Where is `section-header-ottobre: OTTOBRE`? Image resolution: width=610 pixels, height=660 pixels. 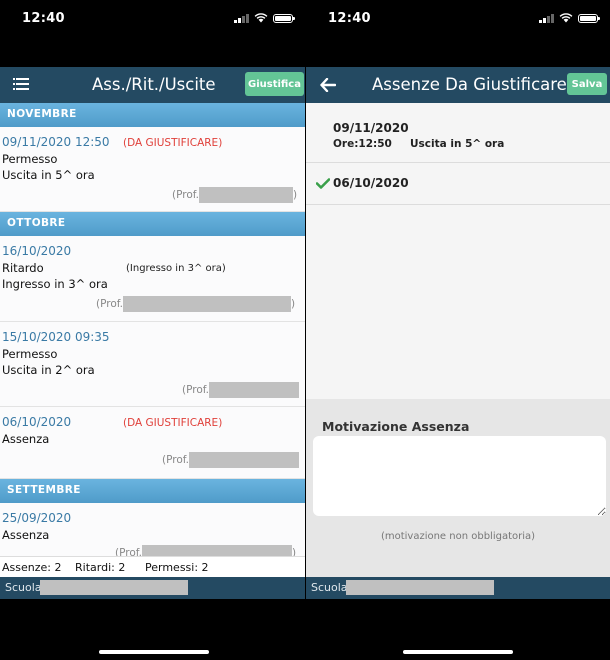
section-header-ottobre: OTTOBRE is located at coordinates (152, 224).